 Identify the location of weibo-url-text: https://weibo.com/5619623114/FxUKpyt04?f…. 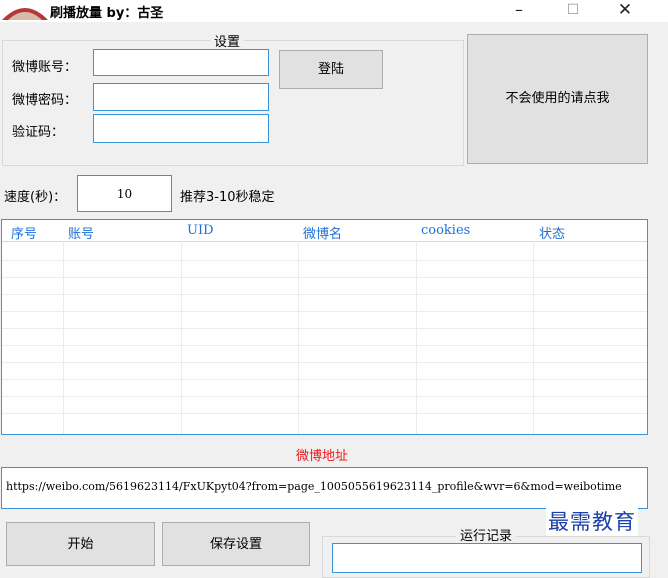
(314, 486).